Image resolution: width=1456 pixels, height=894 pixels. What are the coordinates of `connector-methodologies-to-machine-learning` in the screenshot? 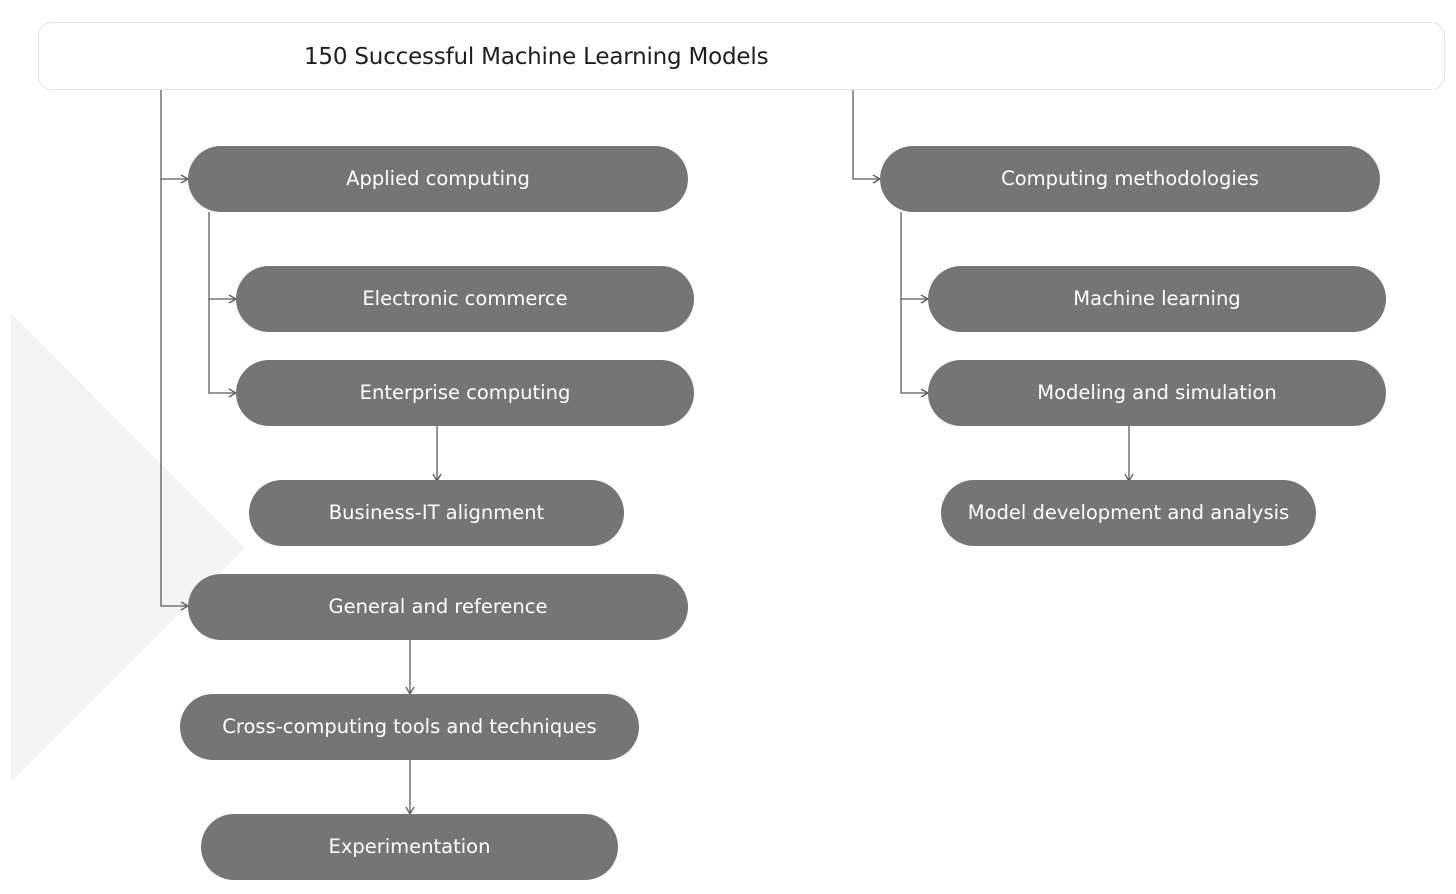 It's located at (915, 258).